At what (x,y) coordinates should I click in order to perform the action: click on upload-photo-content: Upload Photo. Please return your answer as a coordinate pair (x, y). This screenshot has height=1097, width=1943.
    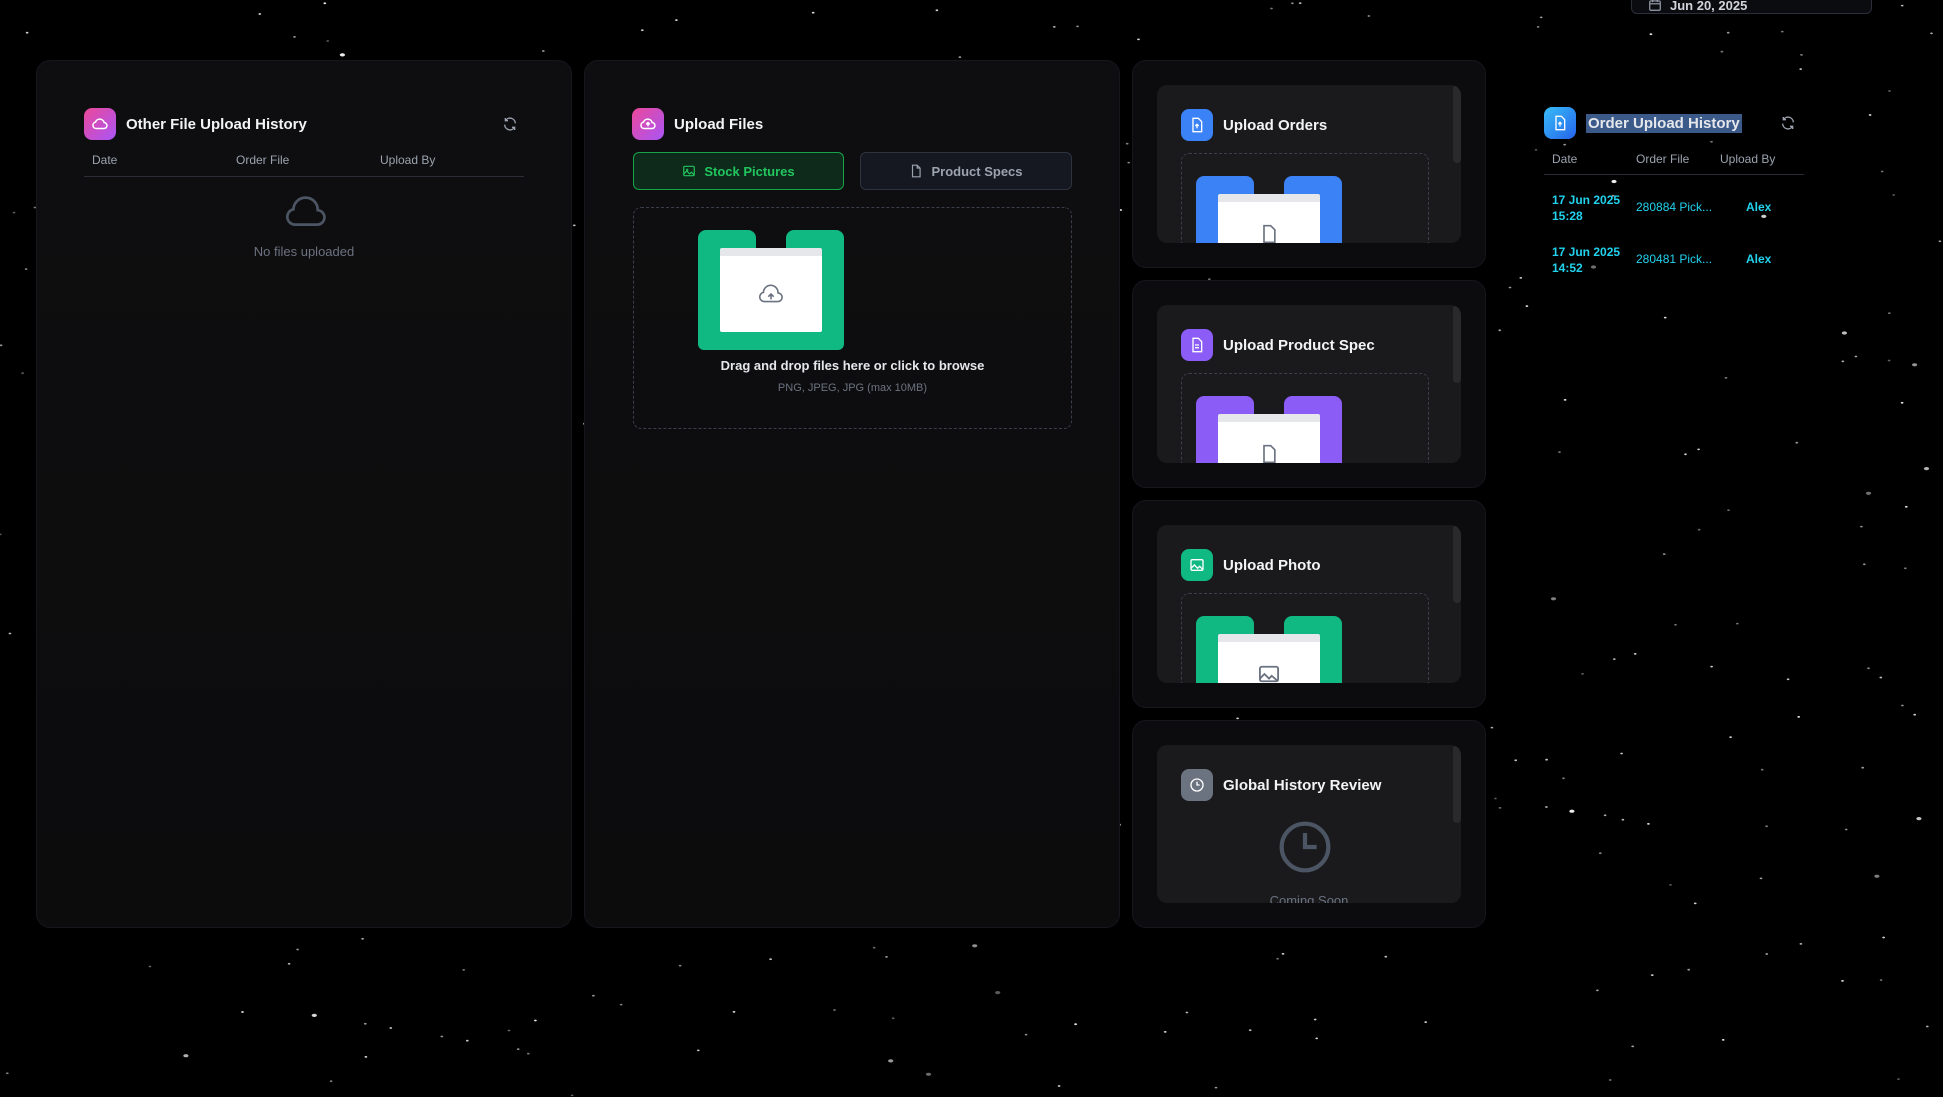
    Looking at the image, I should click on (1309, 604).